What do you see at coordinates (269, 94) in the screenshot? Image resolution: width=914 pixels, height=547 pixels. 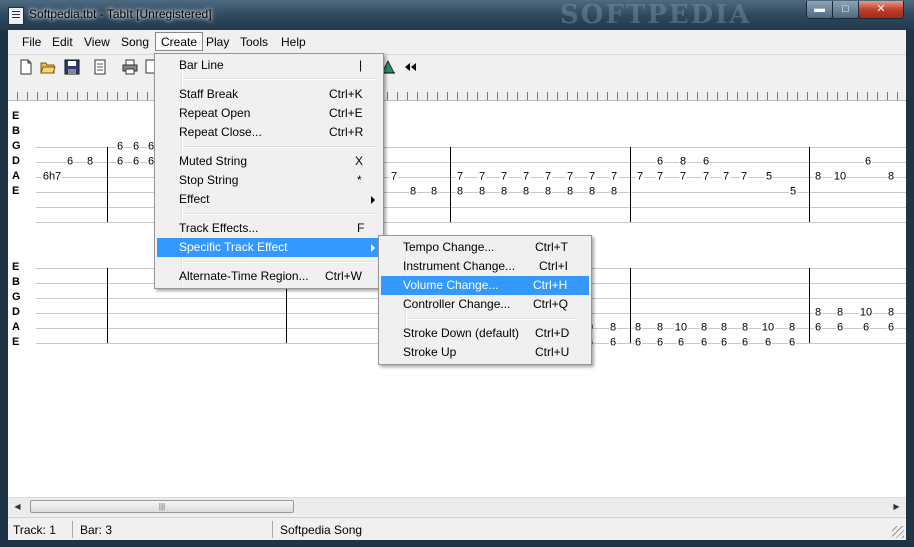 I see `menu-item-staff-break: Staff Break Ctrl+K` at bounding box center [269, 94].